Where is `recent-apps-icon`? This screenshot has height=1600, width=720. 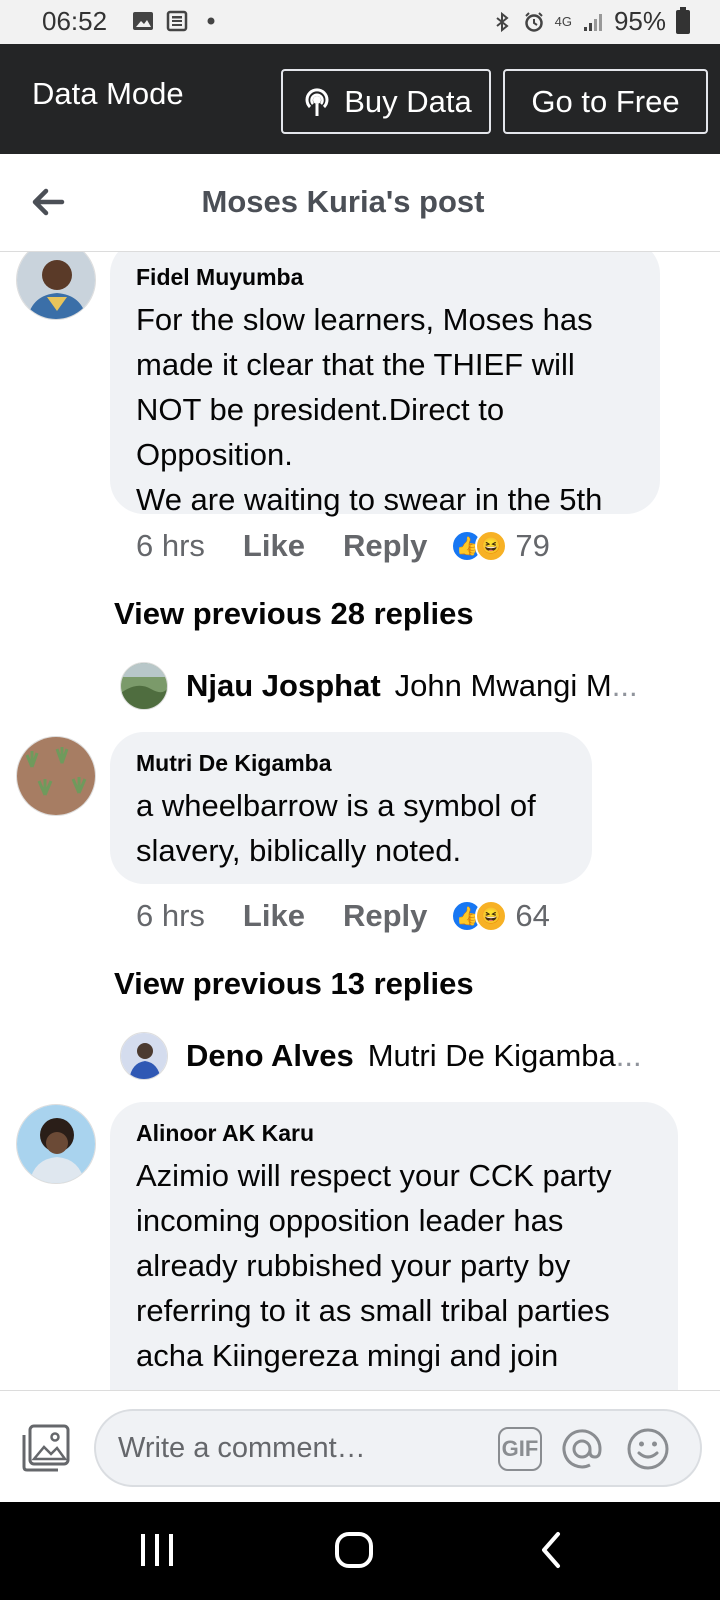
recent-apps-icon is located at coordinates (157, 1550).